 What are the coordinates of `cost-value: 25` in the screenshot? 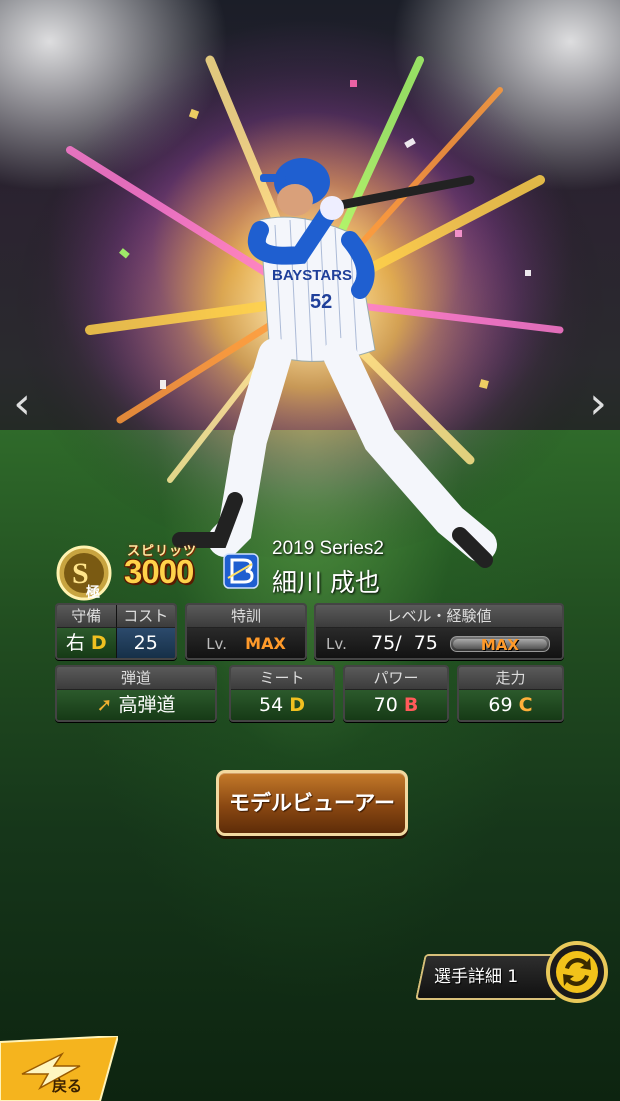 It's located at (145, 643).